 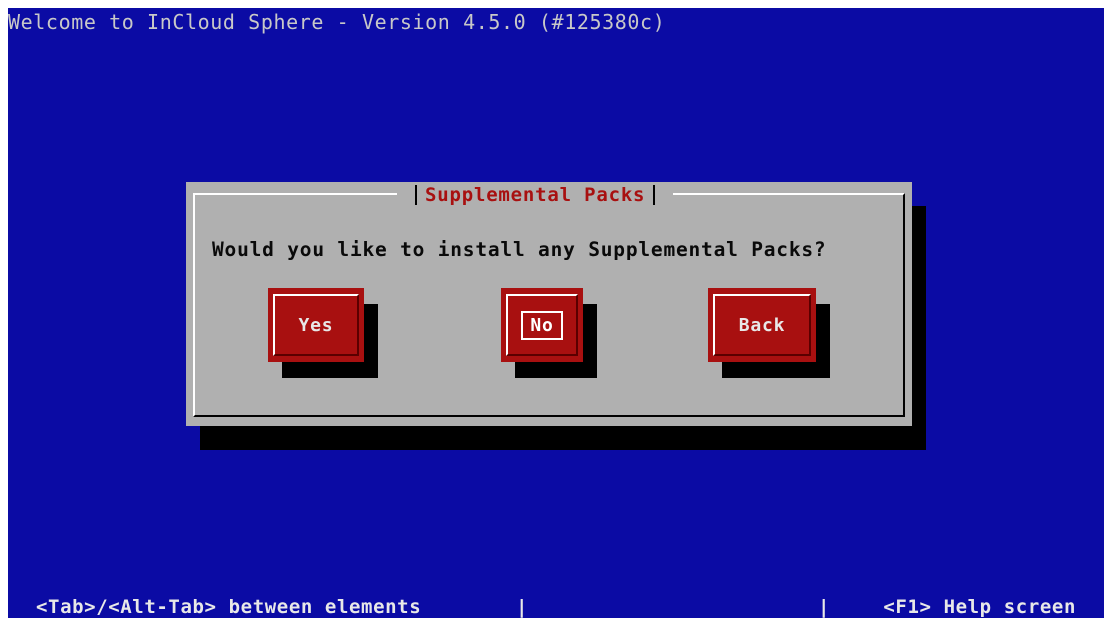 I want to click on status-hint-navigation: <Tab>/<Alt-Tab> between elements, so click(x=229, y=607).